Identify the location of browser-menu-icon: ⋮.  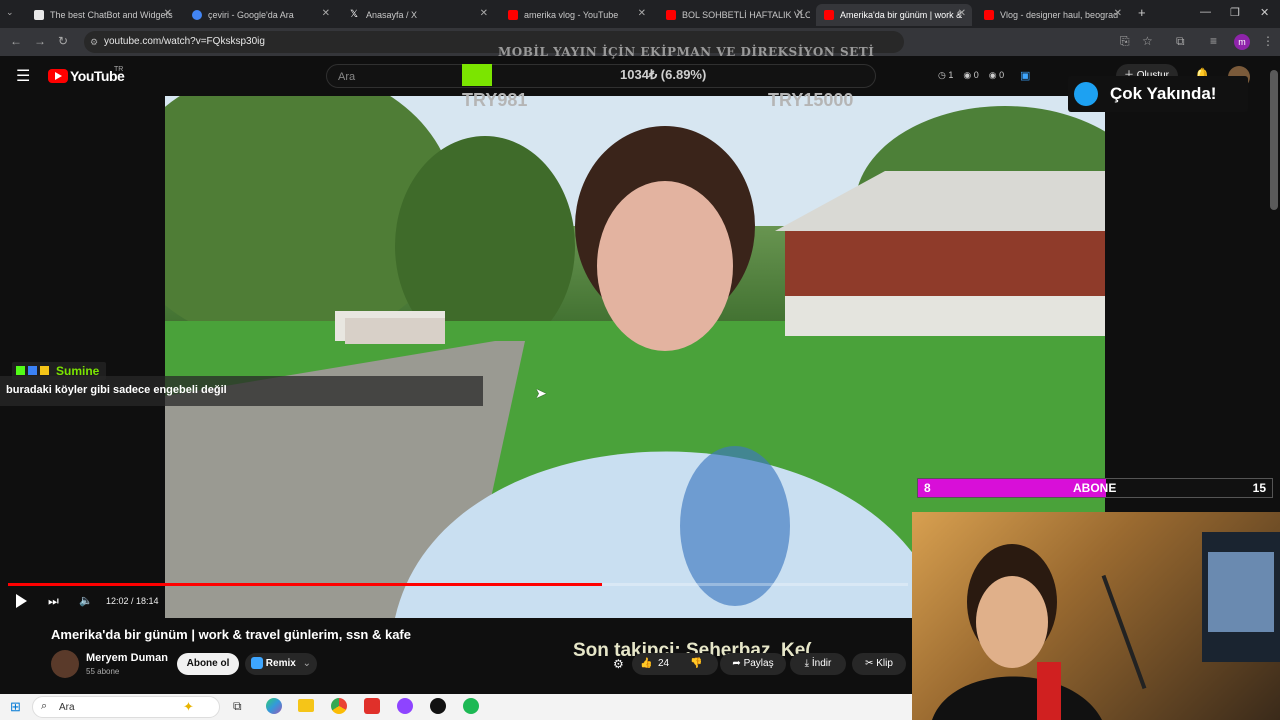
(1268, 41).